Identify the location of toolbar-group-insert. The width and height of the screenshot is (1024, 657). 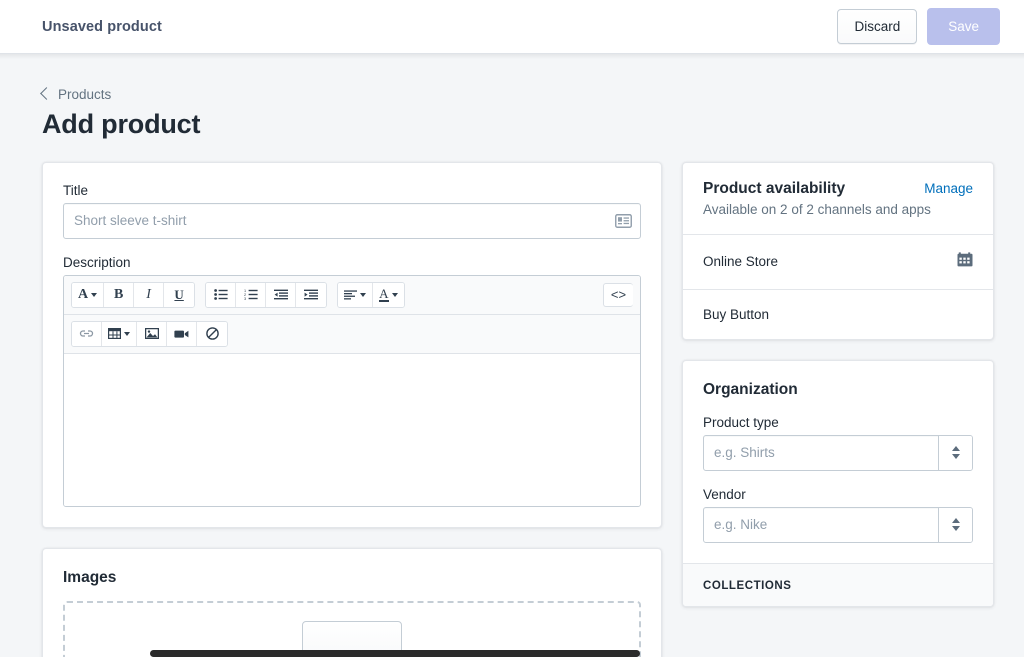
(149, 333).